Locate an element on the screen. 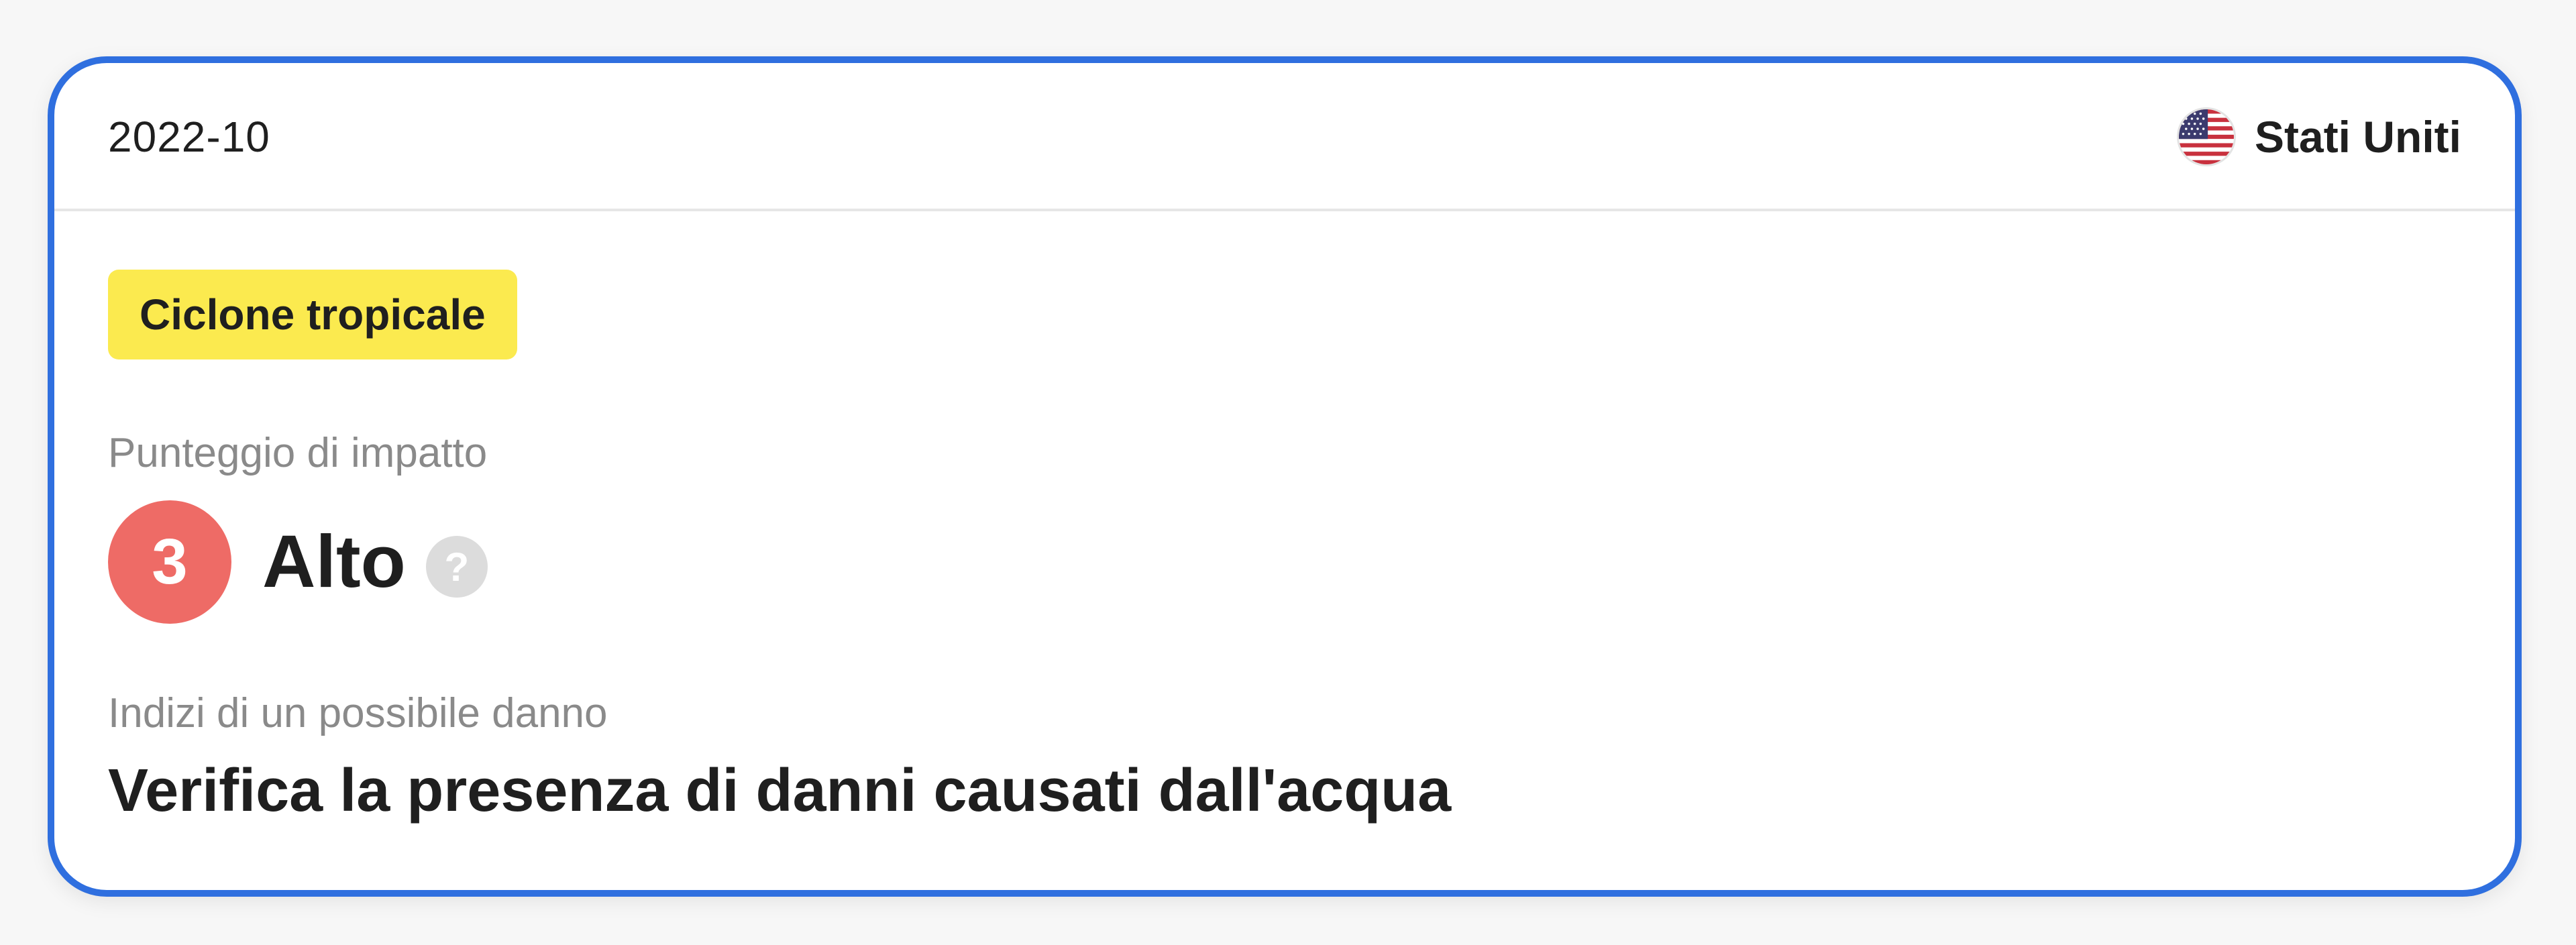 The width and height of the screenshot is (2576, 945). us-flag-icon is located at coordinates (2206, 136).